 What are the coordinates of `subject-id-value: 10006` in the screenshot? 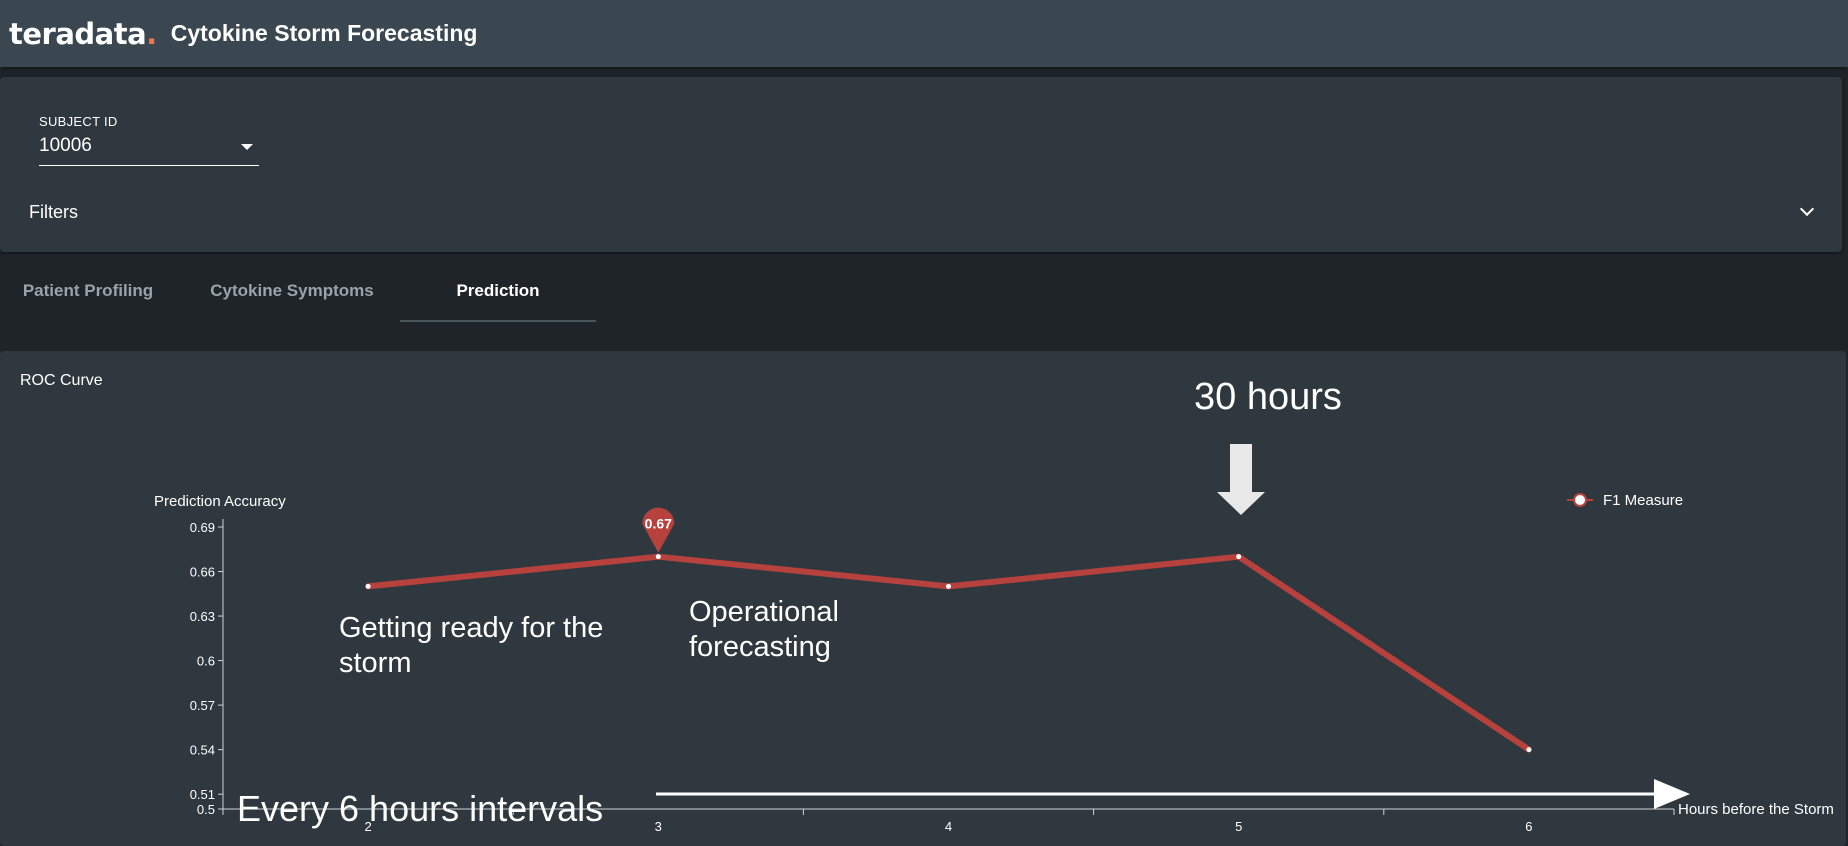 It's located at (65, 145).